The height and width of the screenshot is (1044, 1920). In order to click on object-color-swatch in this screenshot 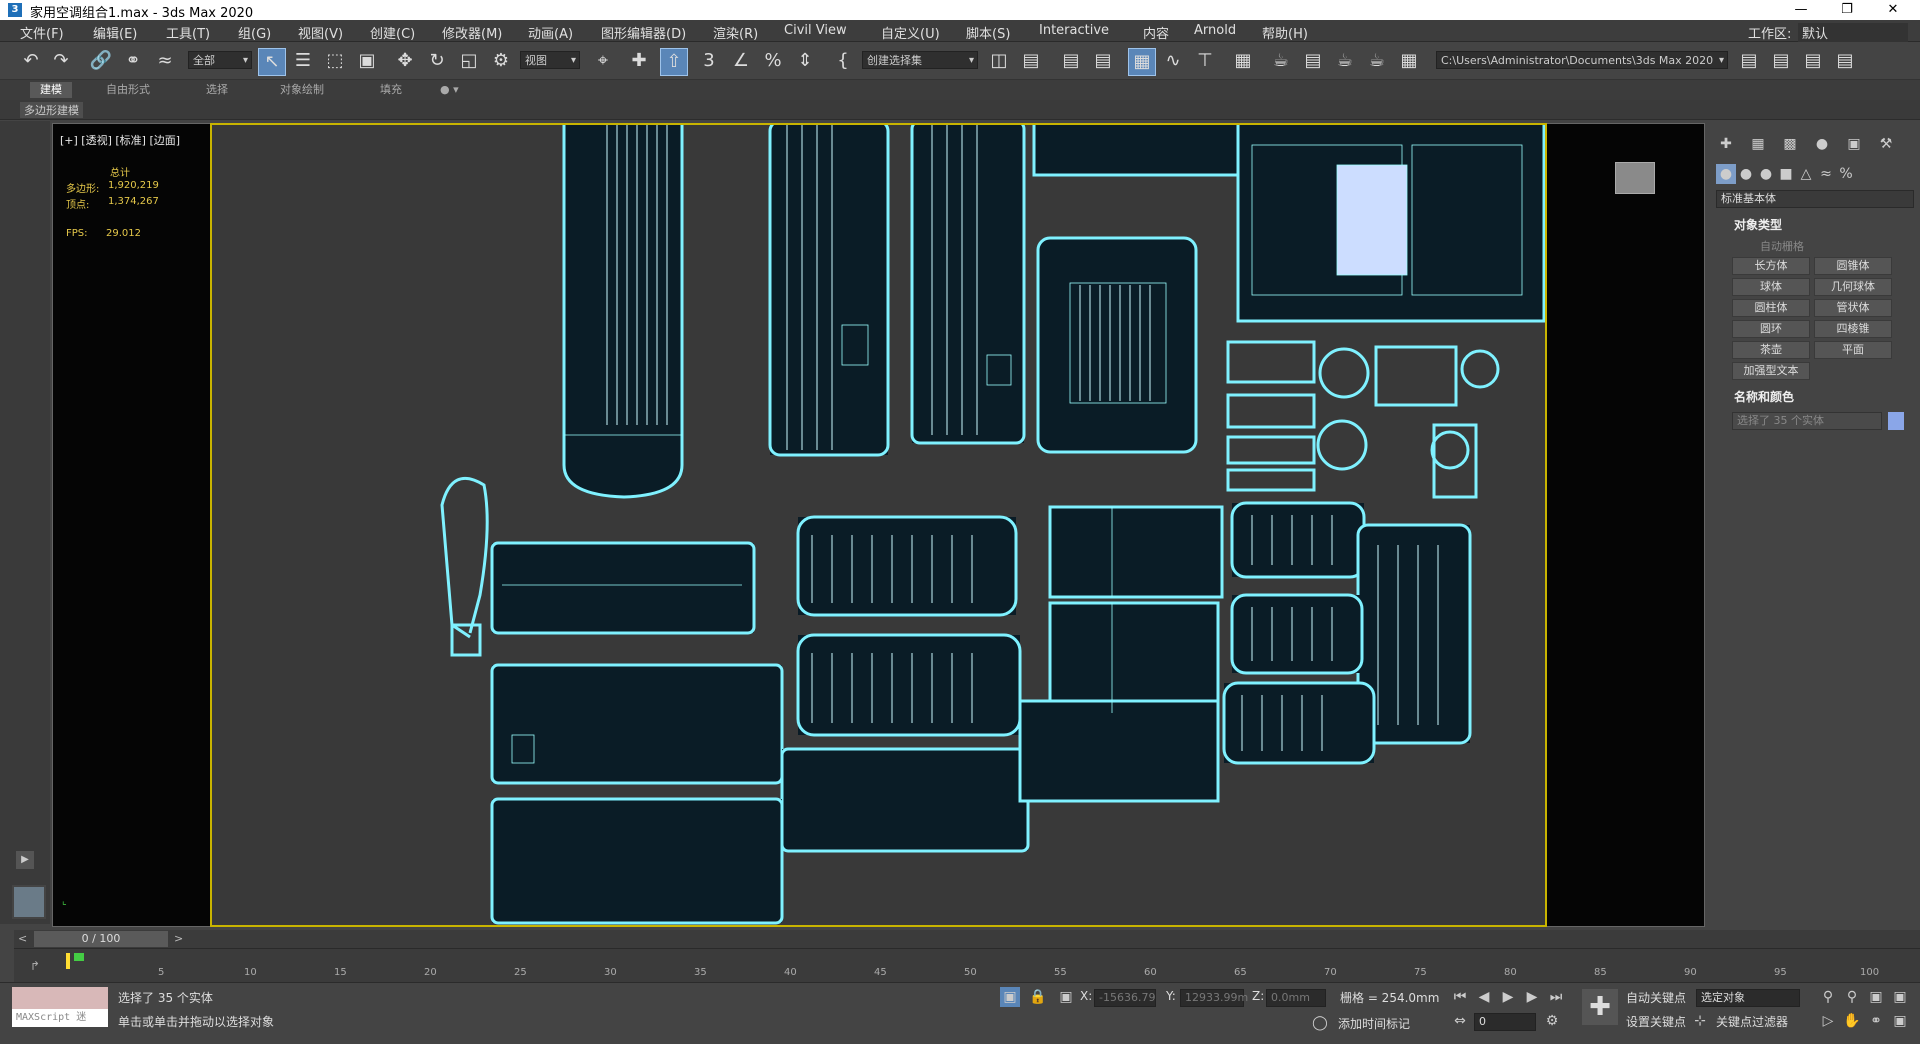, I will do `click(1896, 421)`.